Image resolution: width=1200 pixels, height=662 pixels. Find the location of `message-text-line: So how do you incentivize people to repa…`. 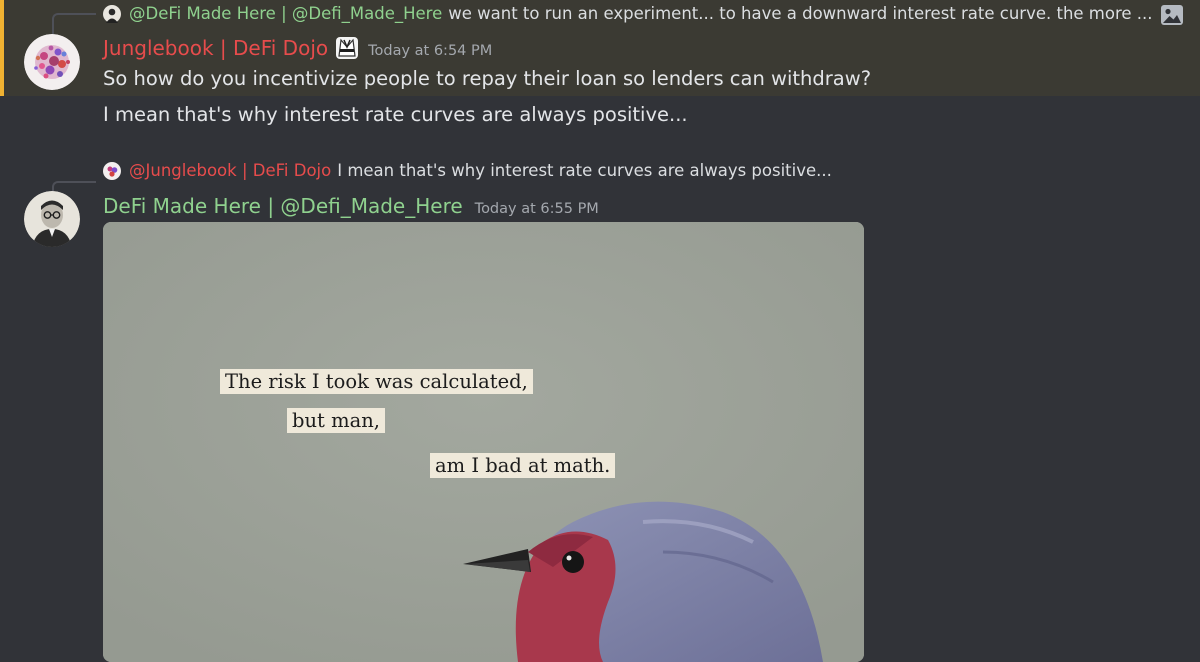

message-text-line: So how do you incentivize people to repa… is located at coordinates (487, 78).